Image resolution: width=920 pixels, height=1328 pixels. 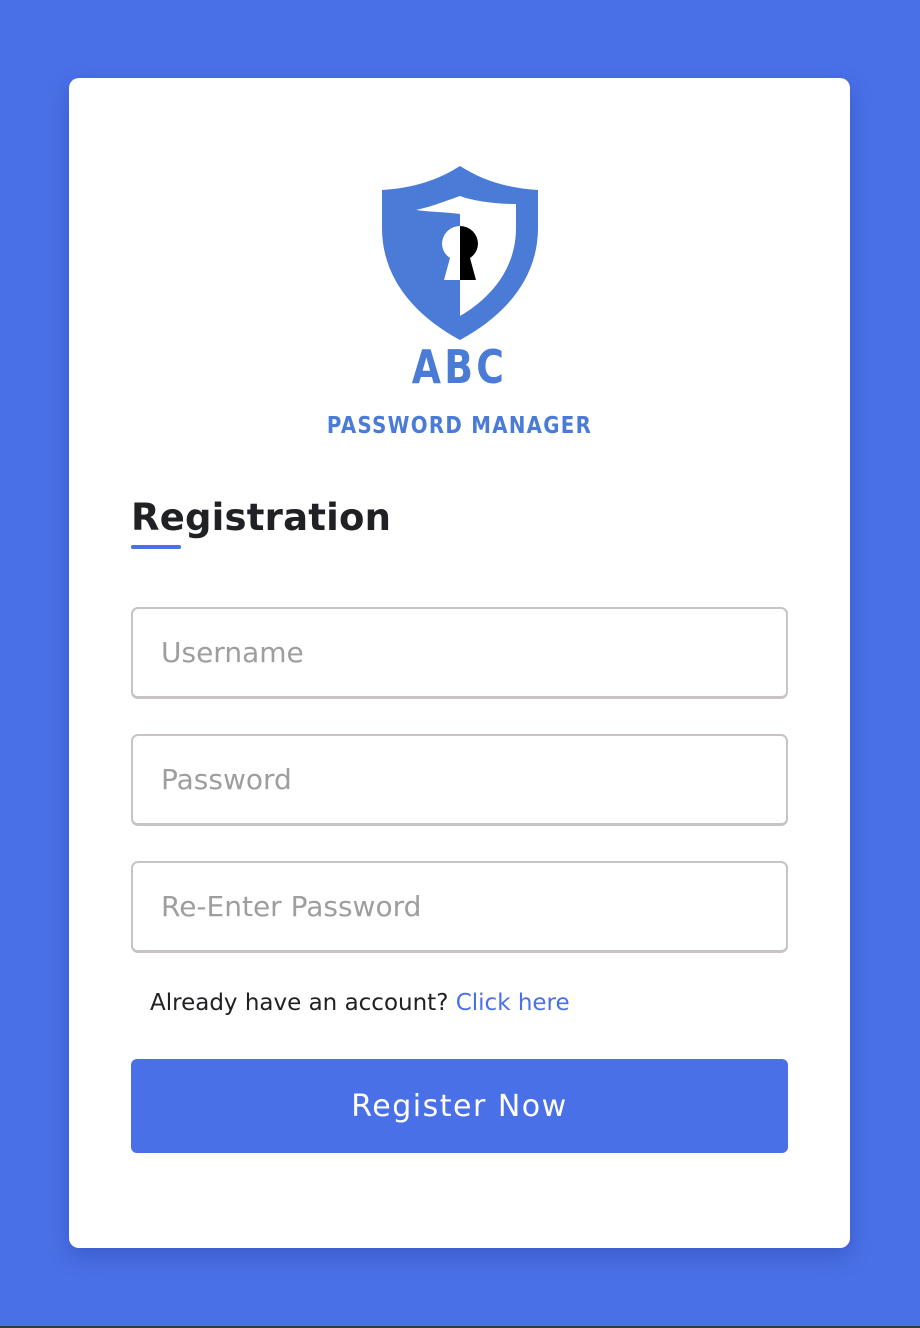 What do you see at coordinates (261, 517) in the screenshot?
I see `page-title: Registration` at bounding box center [261, 517].